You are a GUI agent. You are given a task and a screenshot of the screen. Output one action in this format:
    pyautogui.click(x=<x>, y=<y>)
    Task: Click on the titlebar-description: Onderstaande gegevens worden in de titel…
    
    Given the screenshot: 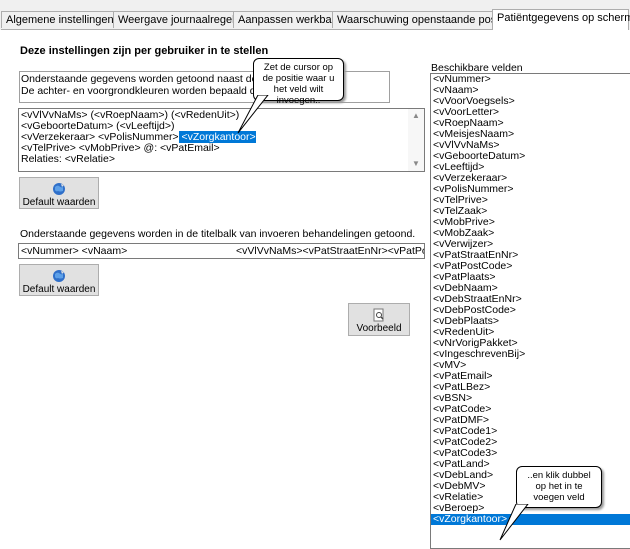 What is the action you would take?
    pyautogui.click(x=218, y=234)
    